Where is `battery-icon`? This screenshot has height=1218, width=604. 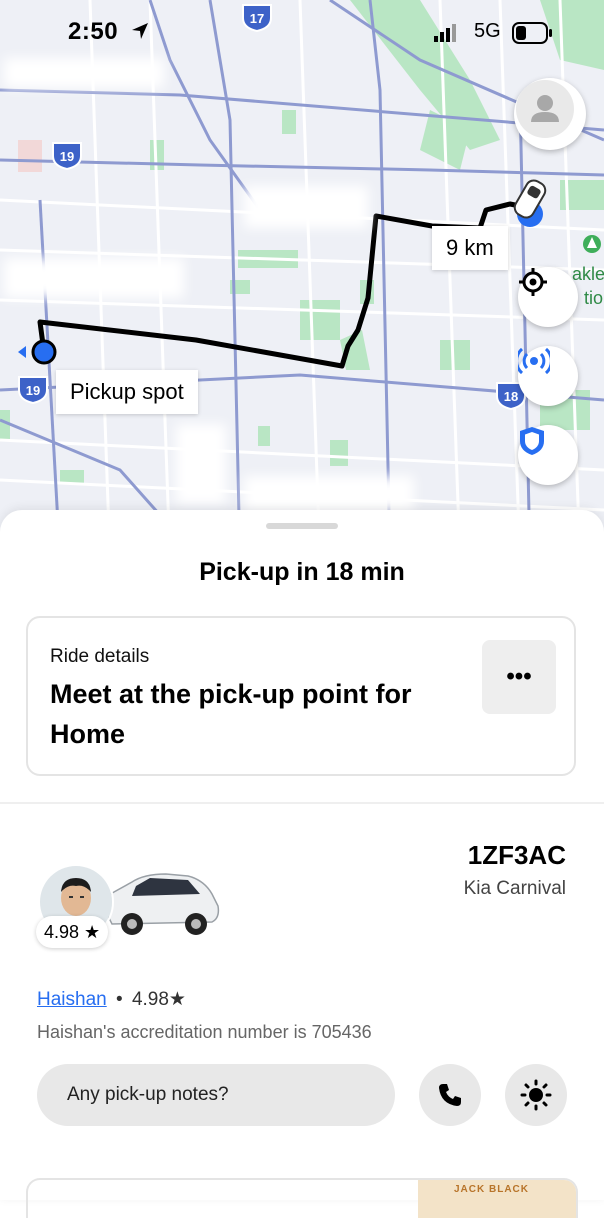
battery-icon is located at coordinates (532, 33).